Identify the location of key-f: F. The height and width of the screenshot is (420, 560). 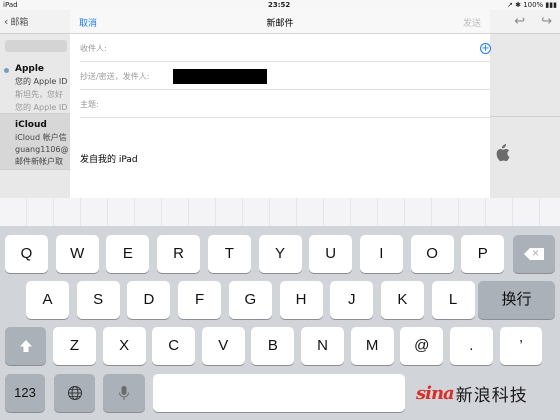
(200, 300).